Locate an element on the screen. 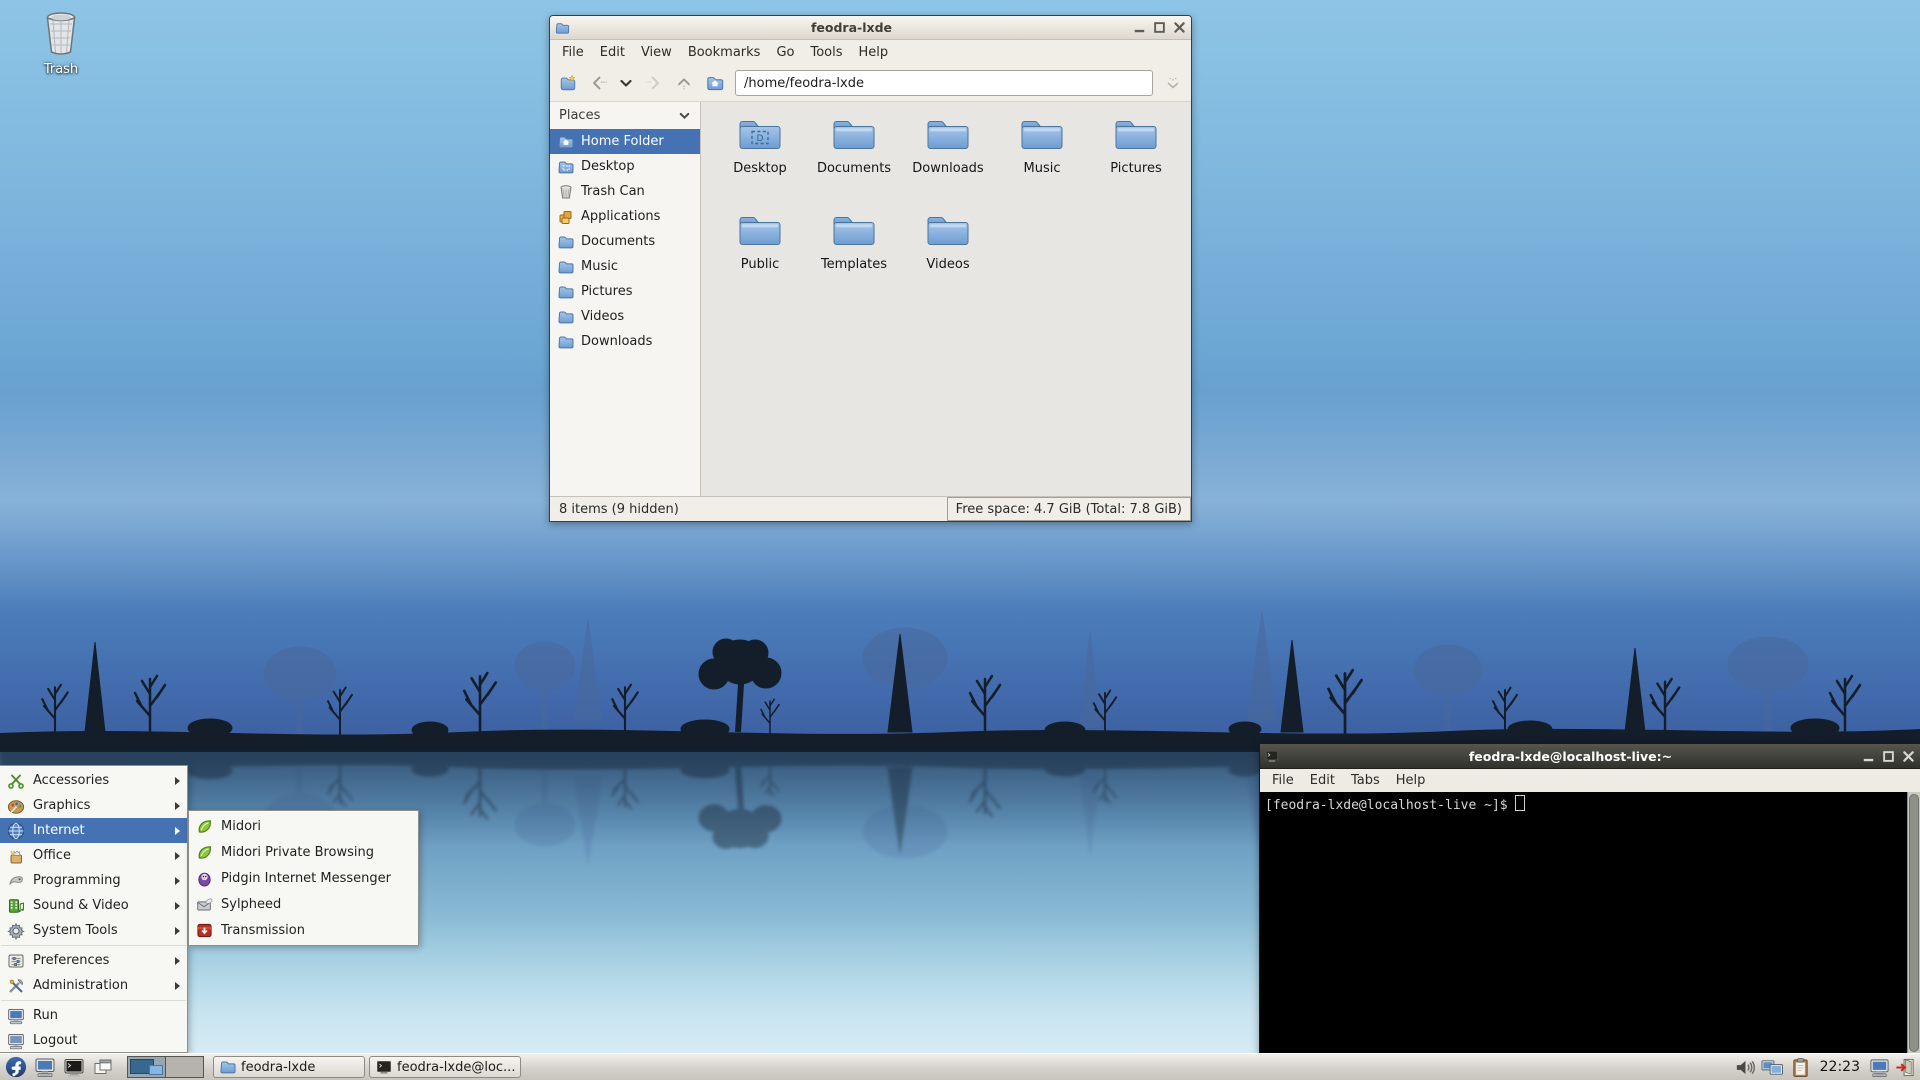  task-button-feodra-lxde: feodra-lxde is located at coordinates (289, 1067).